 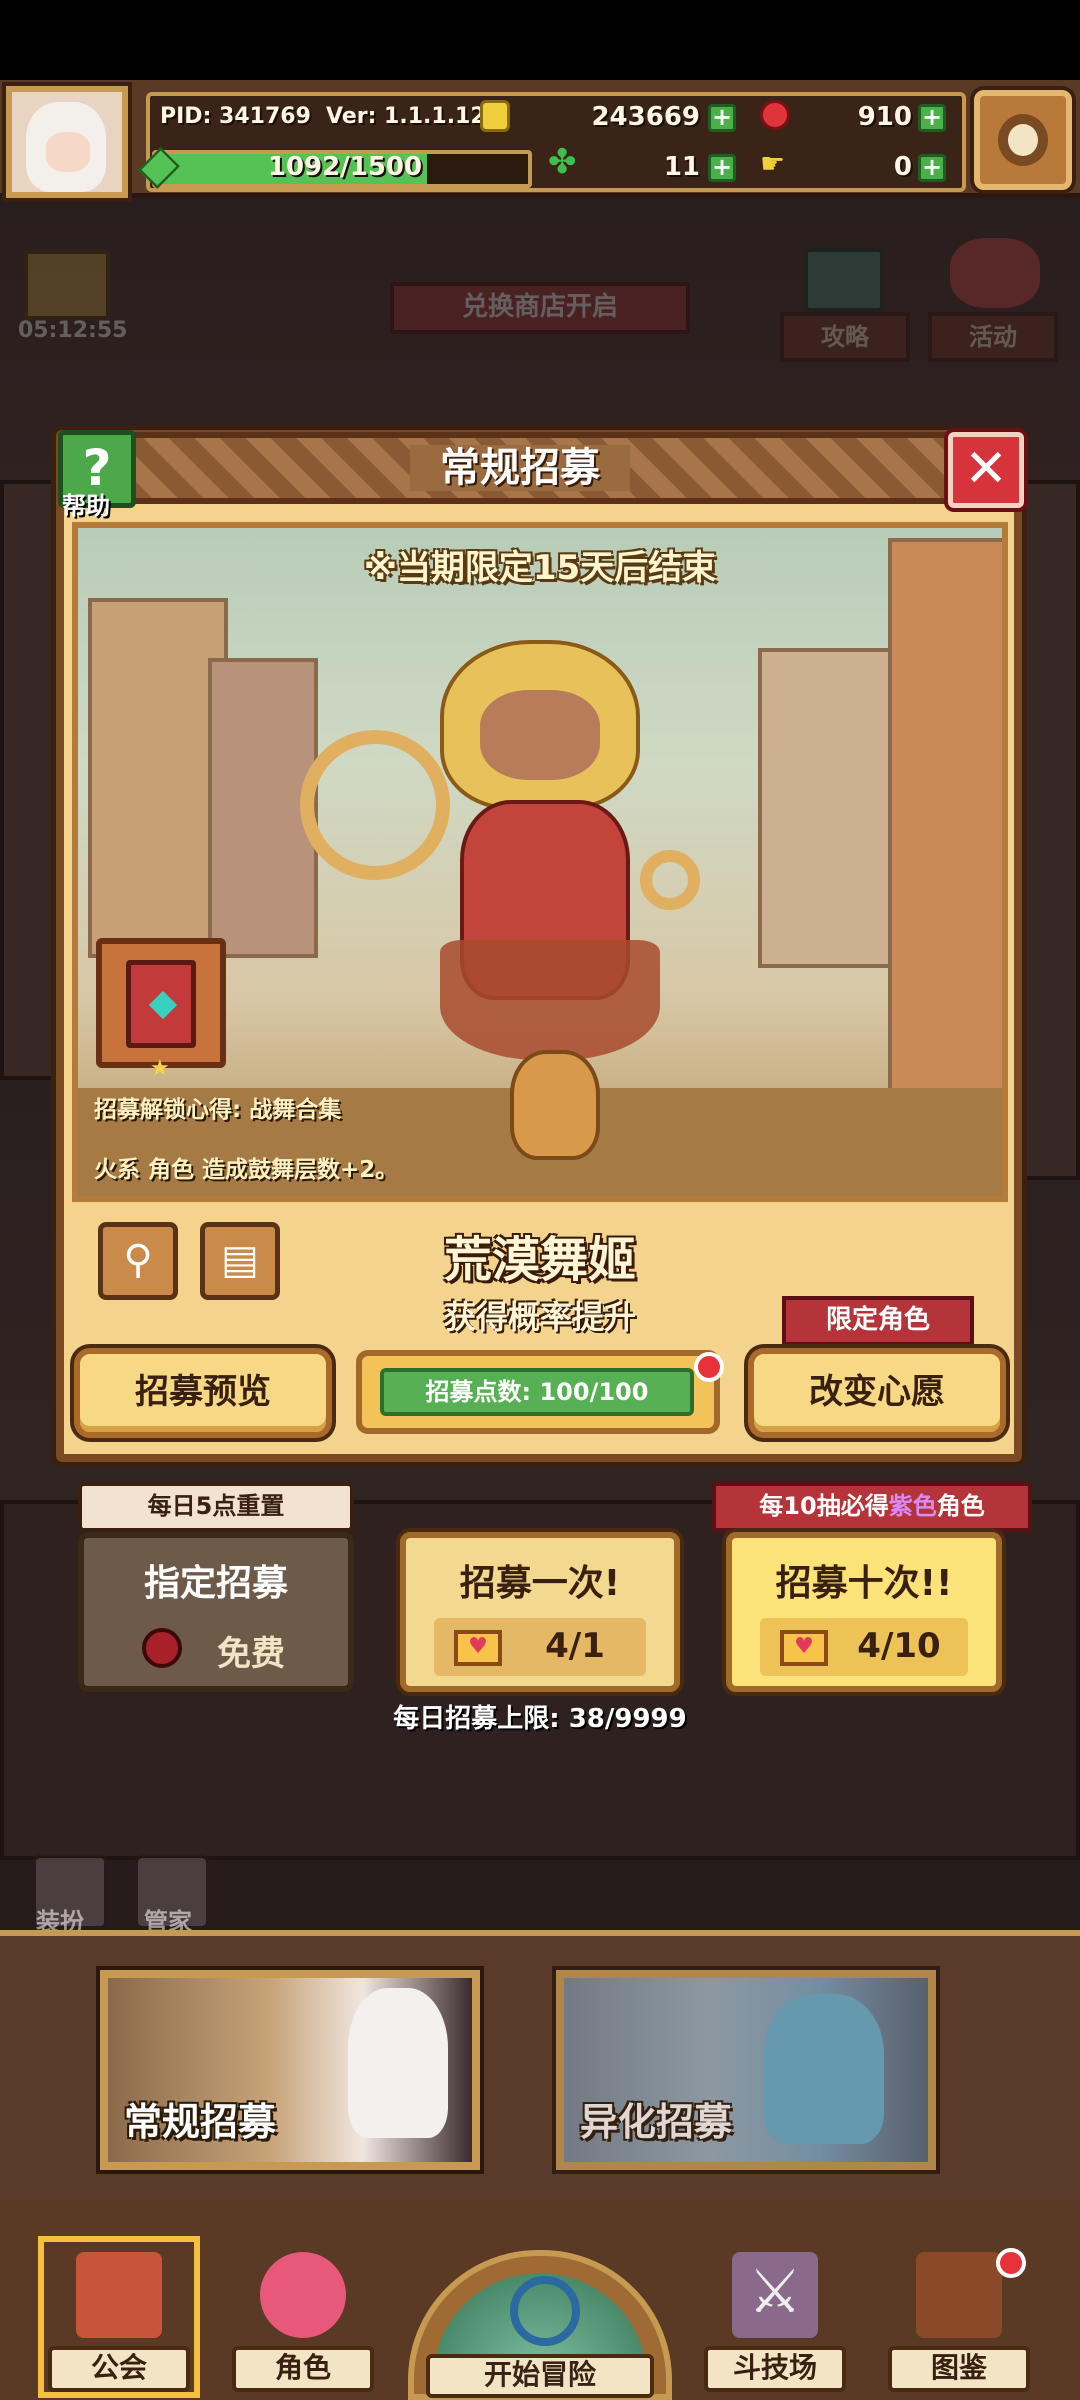 What do you see at coordinates (540, 1647) in the screenshot?
I see `recruit-once-cost: ♥ 4/1` at bounding box center [540, 1647].